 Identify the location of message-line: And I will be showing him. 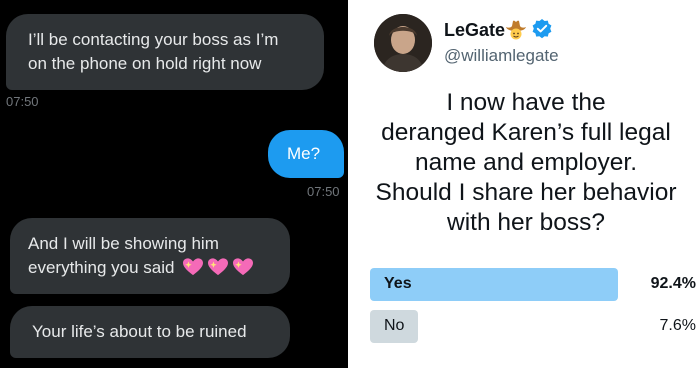
(123, 243).